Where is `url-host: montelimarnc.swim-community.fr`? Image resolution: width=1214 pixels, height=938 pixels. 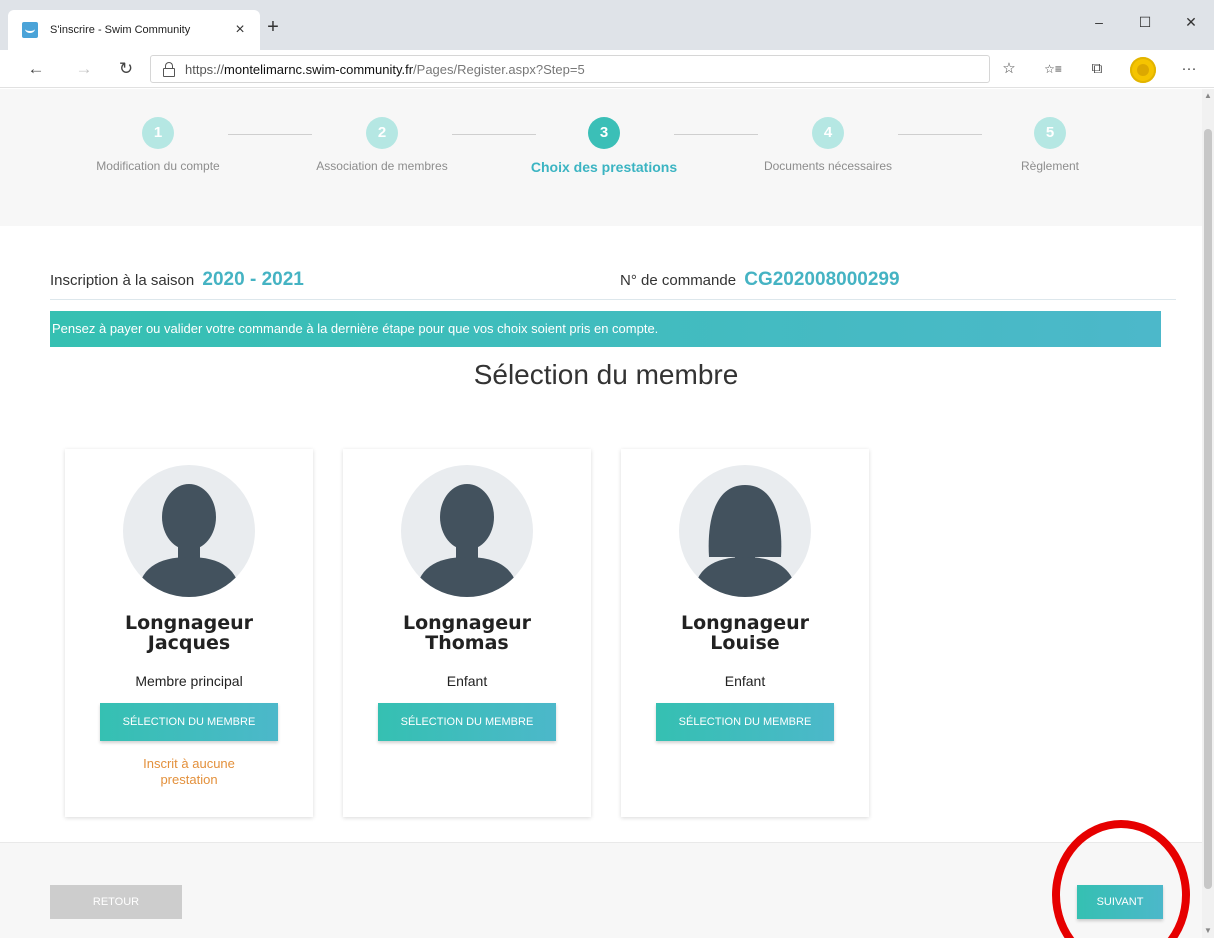 url-host: montelimarnc.swim-community.fr is located at coordinates (319, 69).